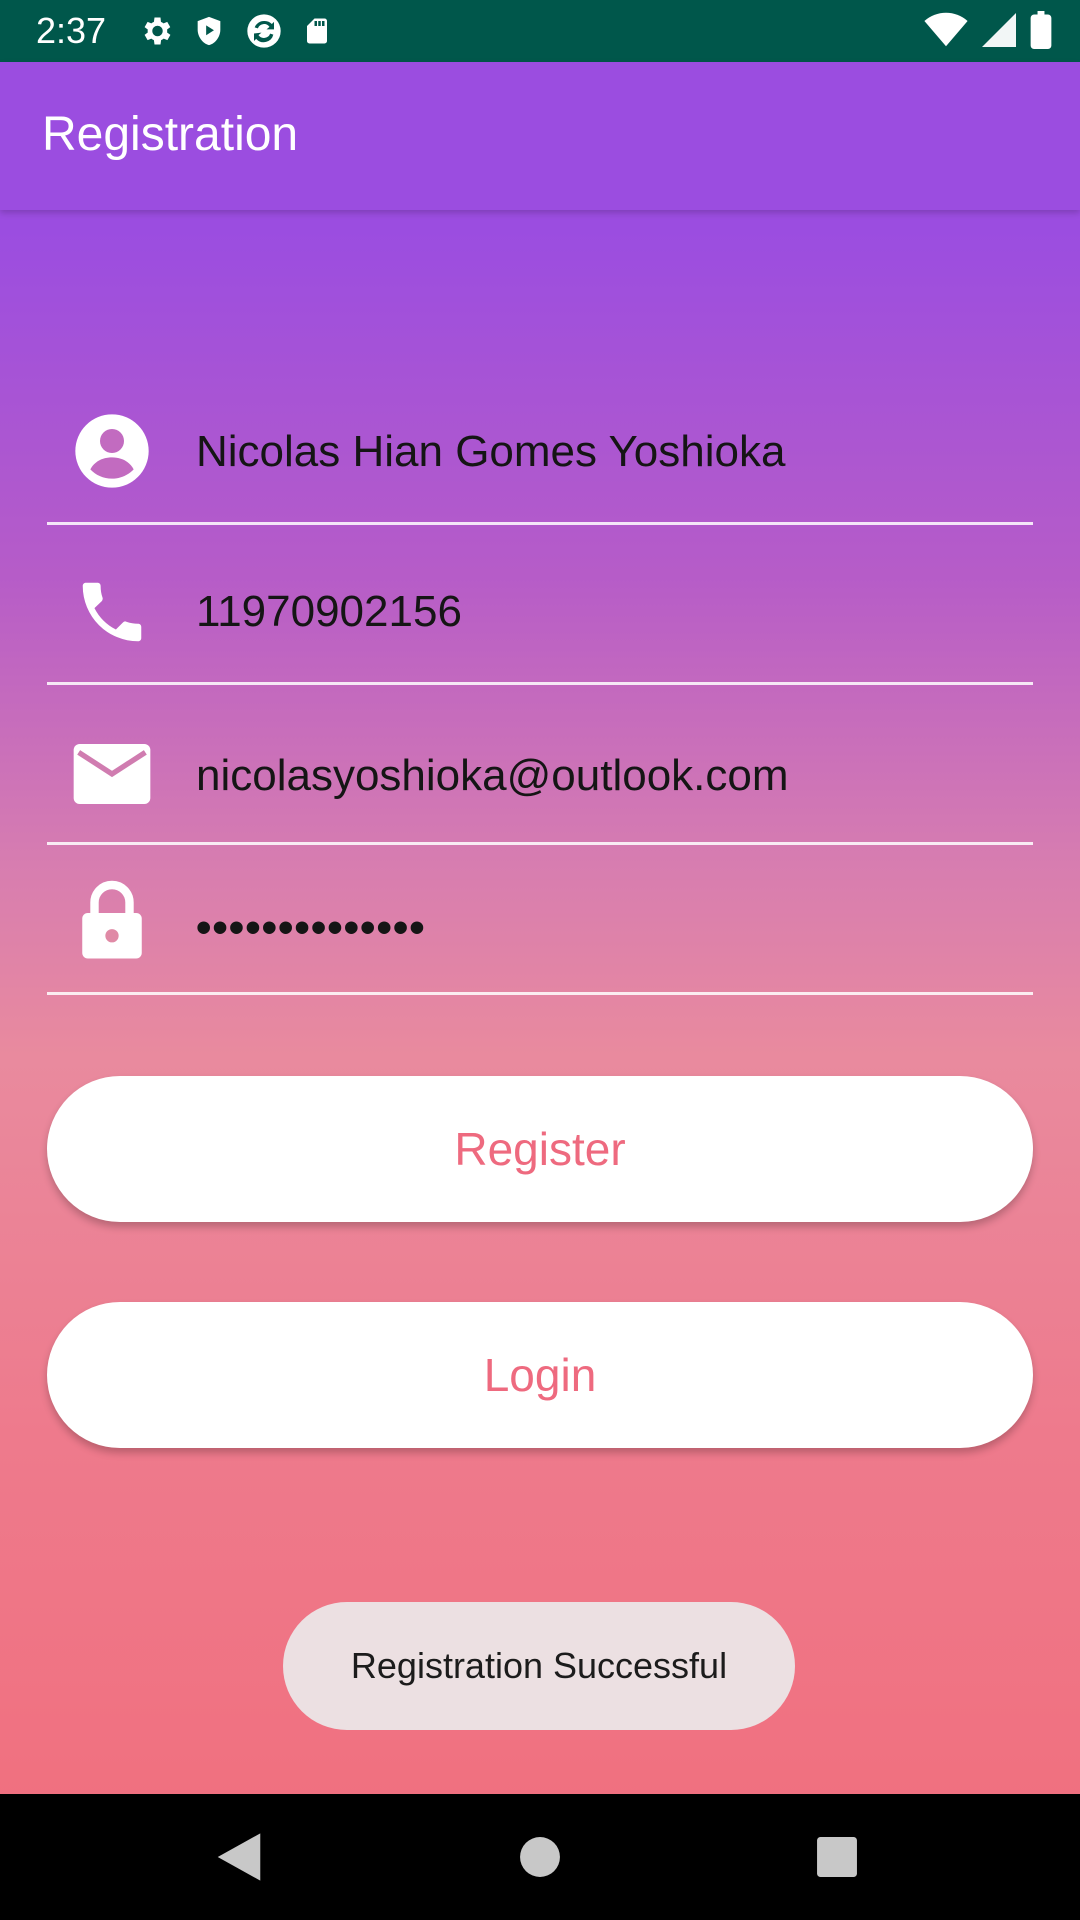  Describe the element at coordinates (540, 603) in the screenshot. I see `phone-field: 11970902156` at that location.